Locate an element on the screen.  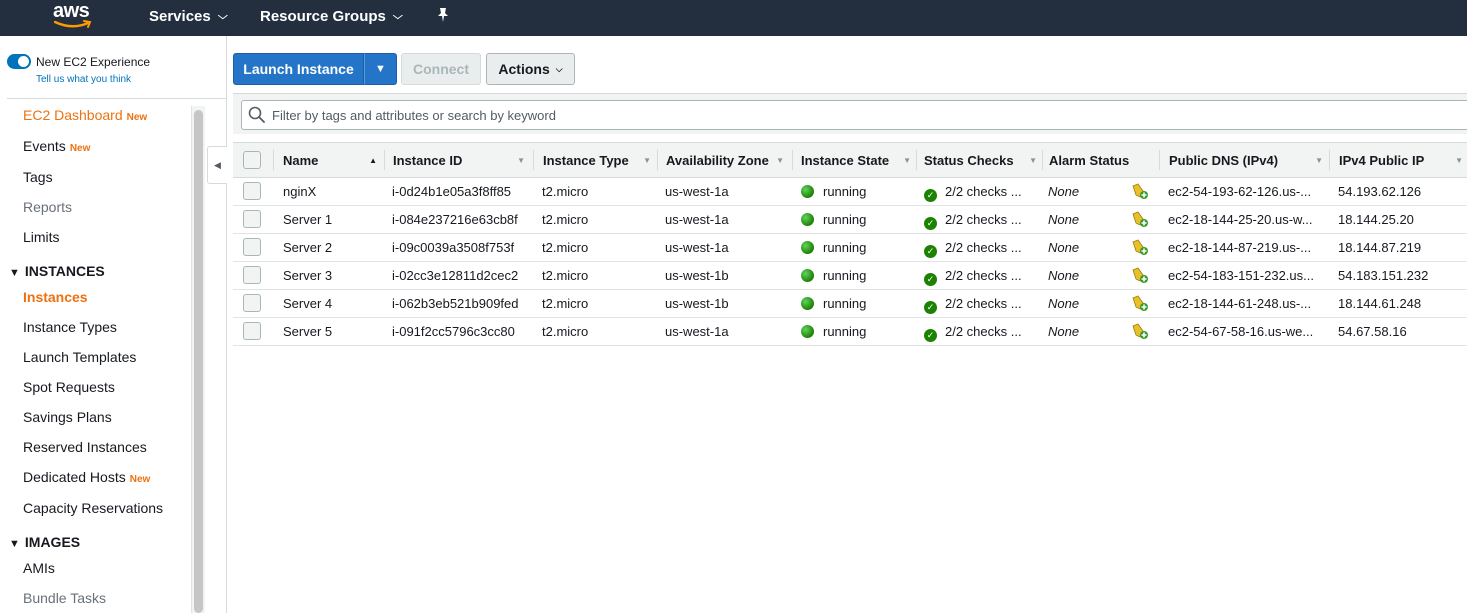
launch-instance-button: Launch Instance is located at coordinates (298, 69).